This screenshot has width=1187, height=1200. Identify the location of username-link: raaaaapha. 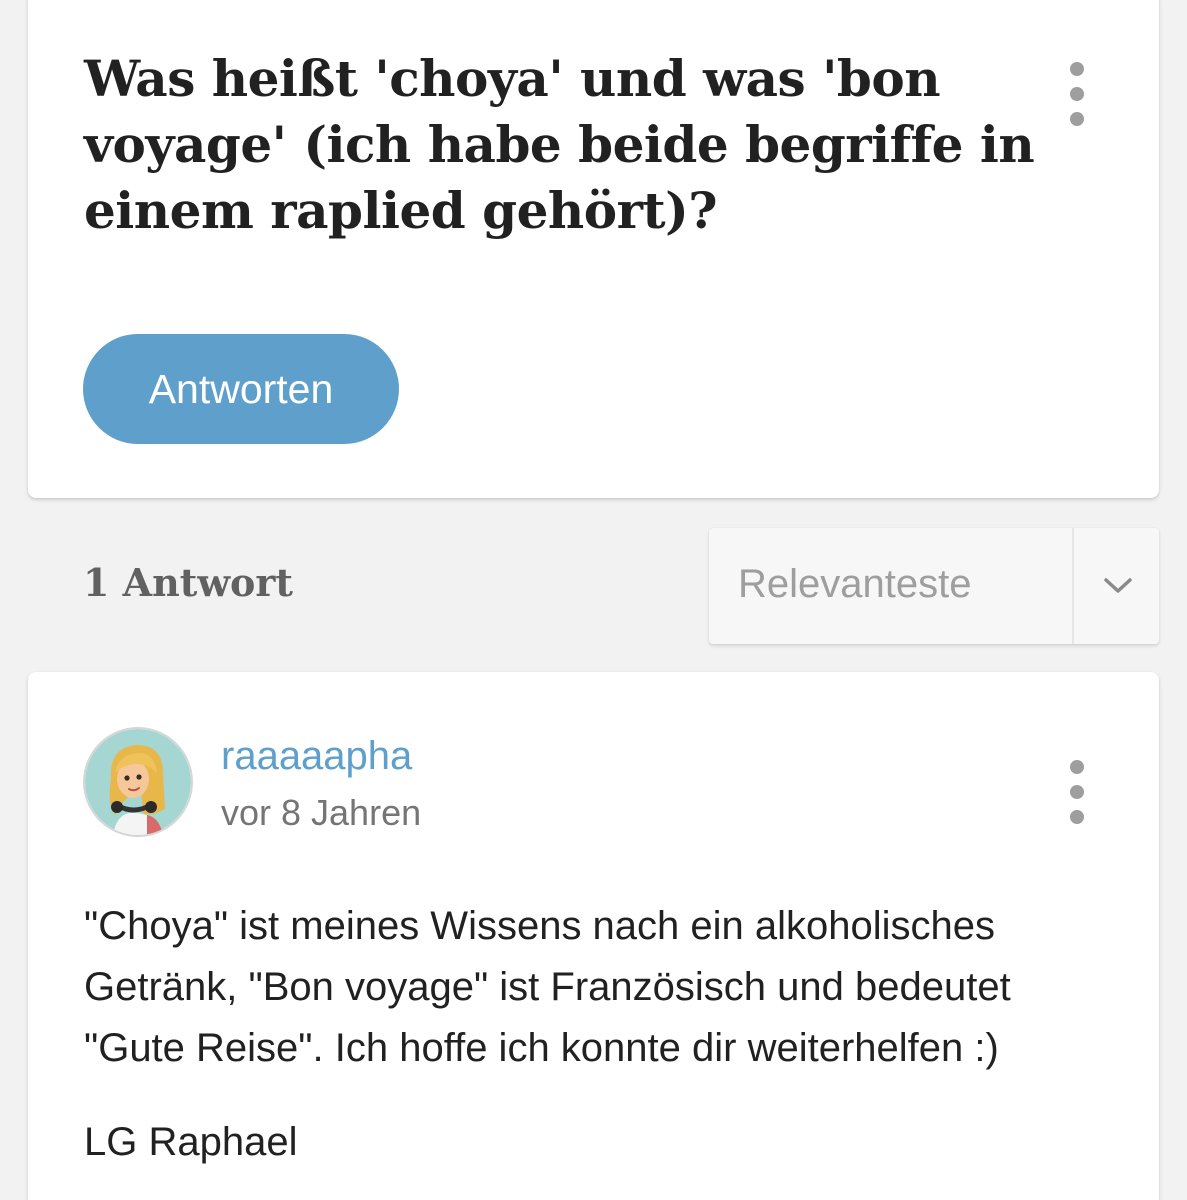
(316, 756).